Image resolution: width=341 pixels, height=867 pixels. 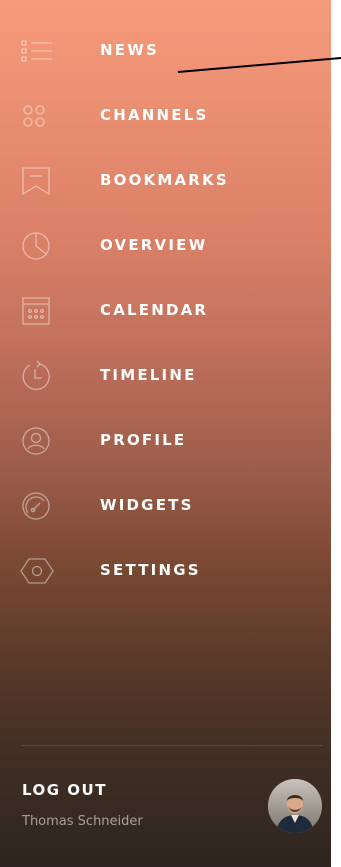 I want to click on calendar-icon, so click(x=37, y=311).